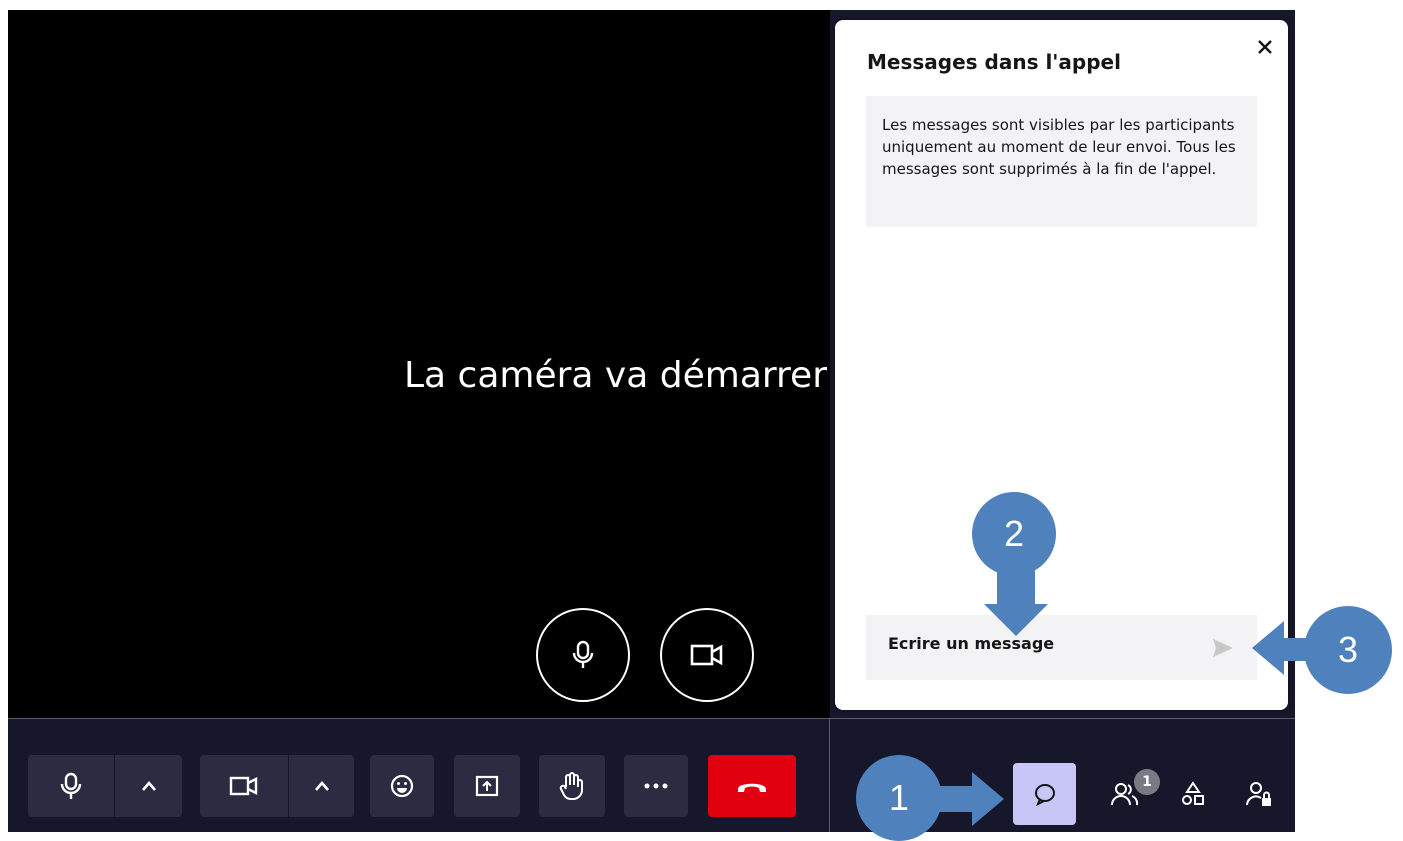 Image resolution: width=1403 pixels, height=841 pixels. I want to click on activities-button, so click(1193, 794).